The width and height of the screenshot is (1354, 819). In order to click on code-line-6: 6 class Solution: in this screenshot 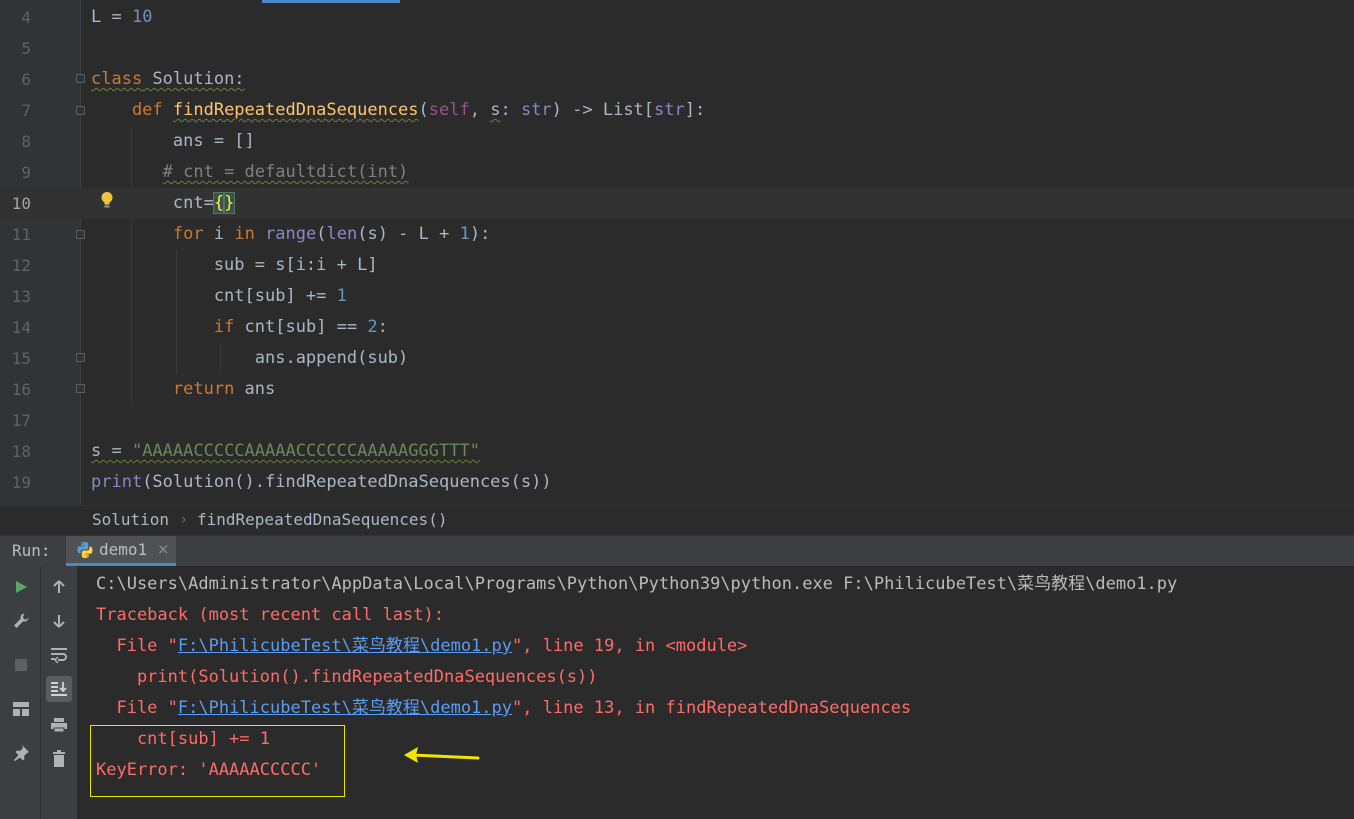, I will do `click(677, 79)`.